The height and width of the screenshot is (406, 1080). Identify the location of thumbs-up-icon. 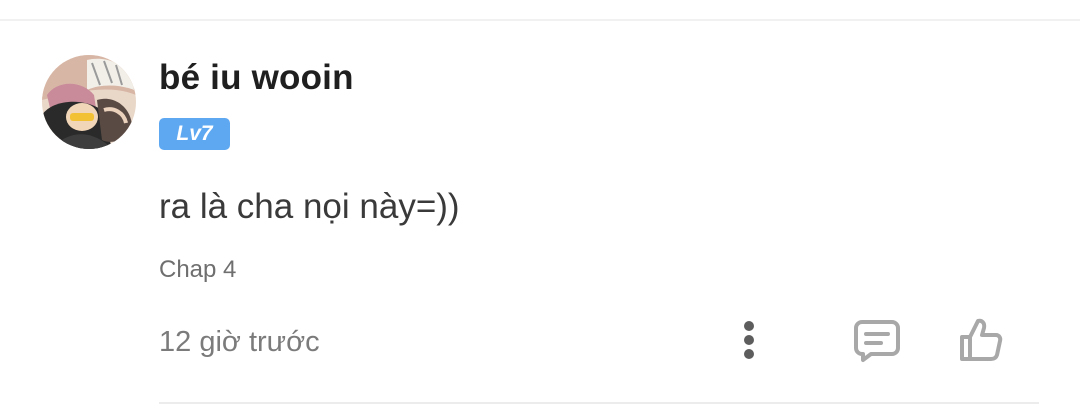
(981, 339).